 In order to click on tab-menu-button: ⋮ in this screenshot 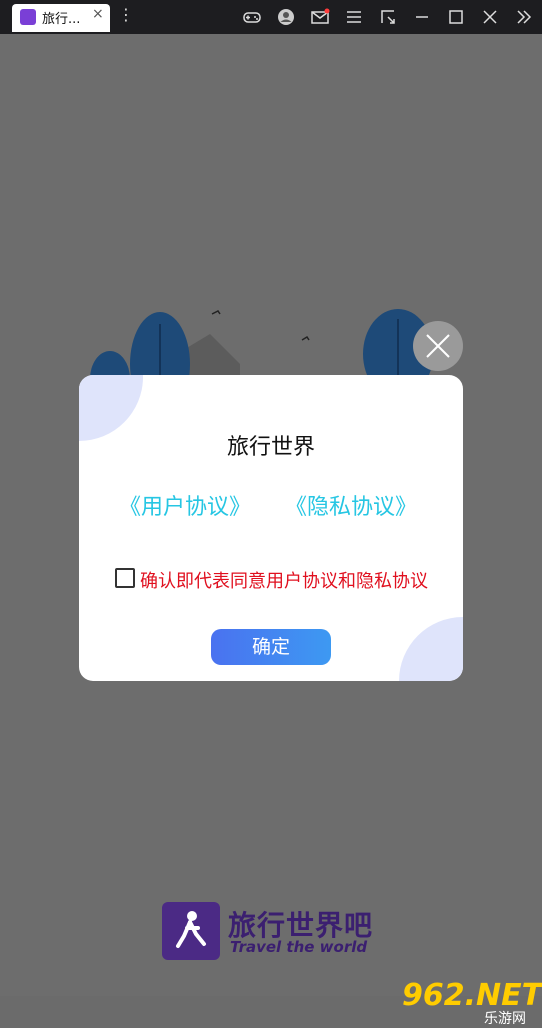, I will do `click(126, 14)`.